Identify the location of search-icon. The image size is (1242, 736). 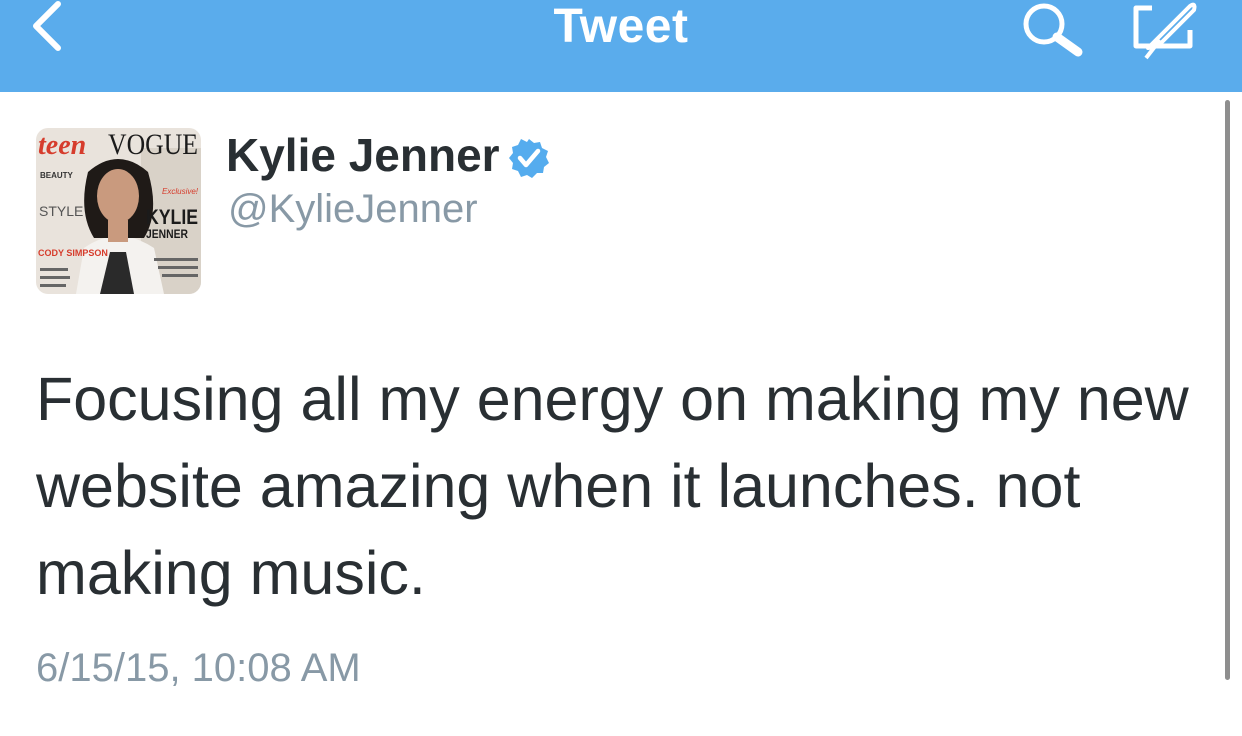
(1052, 30).